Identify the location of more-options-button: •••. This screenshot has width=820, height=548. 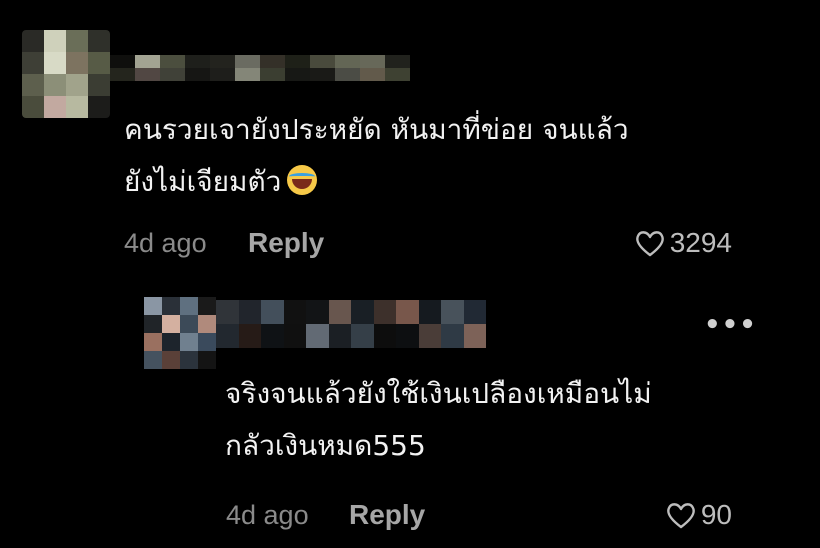
(730, 325).